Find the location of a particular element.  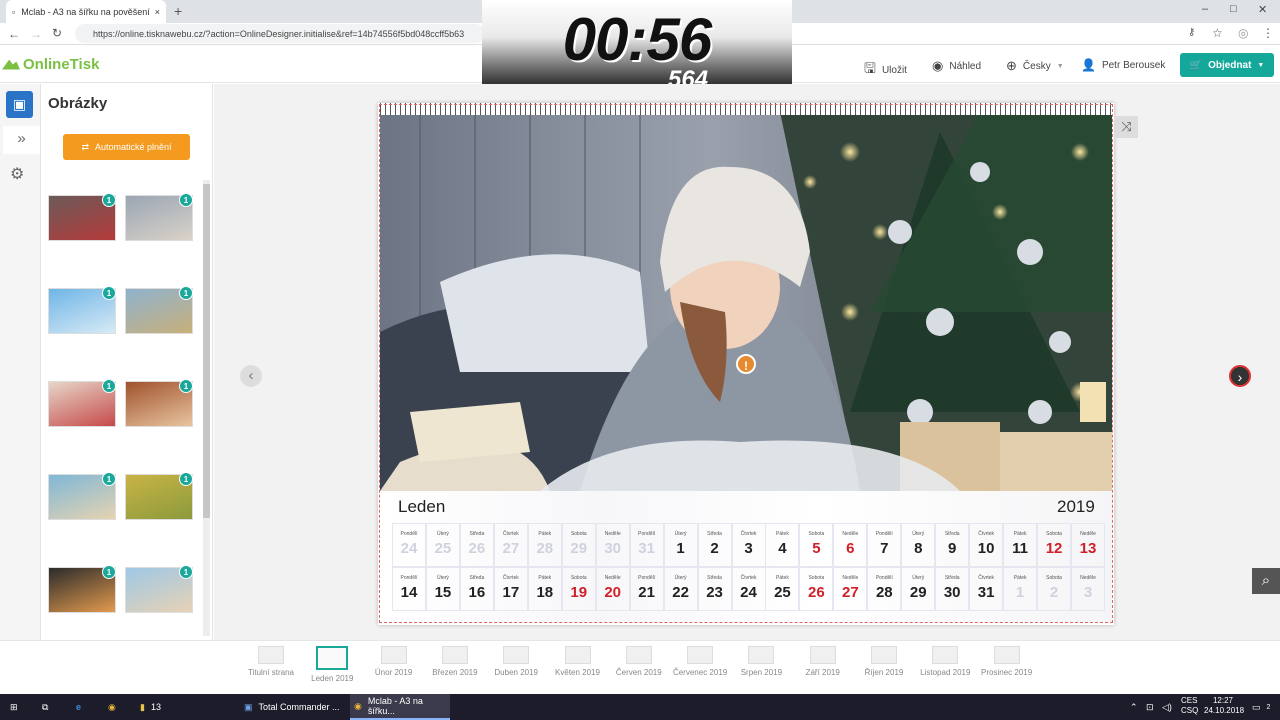

autofill-button: ⇄ Automatické plnění is located at coordinates (126, 147).